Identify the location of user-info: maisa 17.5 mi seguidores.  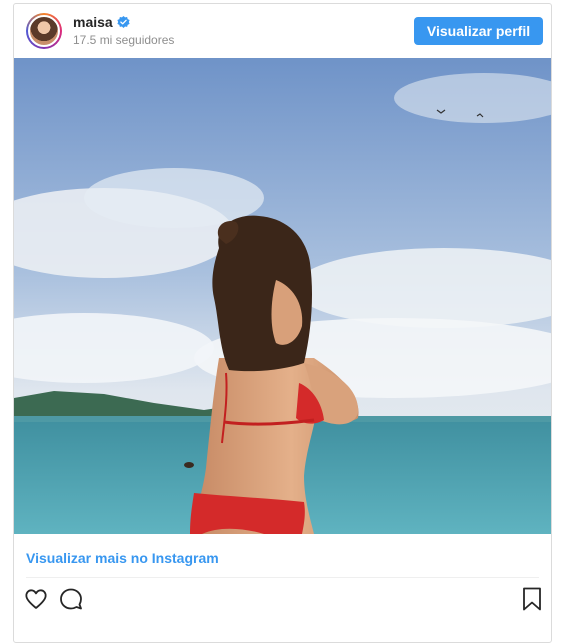
(123, 30).